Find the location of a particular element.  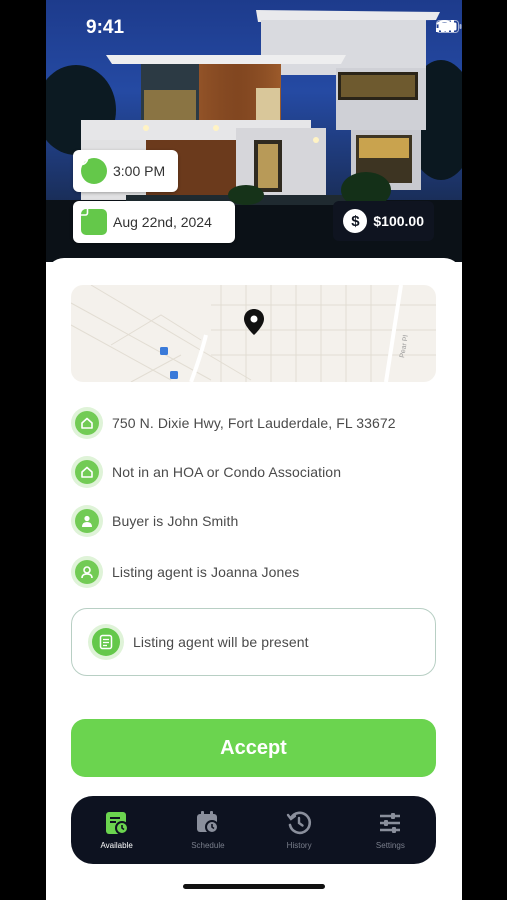

price-chip: $ $100.00 is located at coordinates (383, 221).